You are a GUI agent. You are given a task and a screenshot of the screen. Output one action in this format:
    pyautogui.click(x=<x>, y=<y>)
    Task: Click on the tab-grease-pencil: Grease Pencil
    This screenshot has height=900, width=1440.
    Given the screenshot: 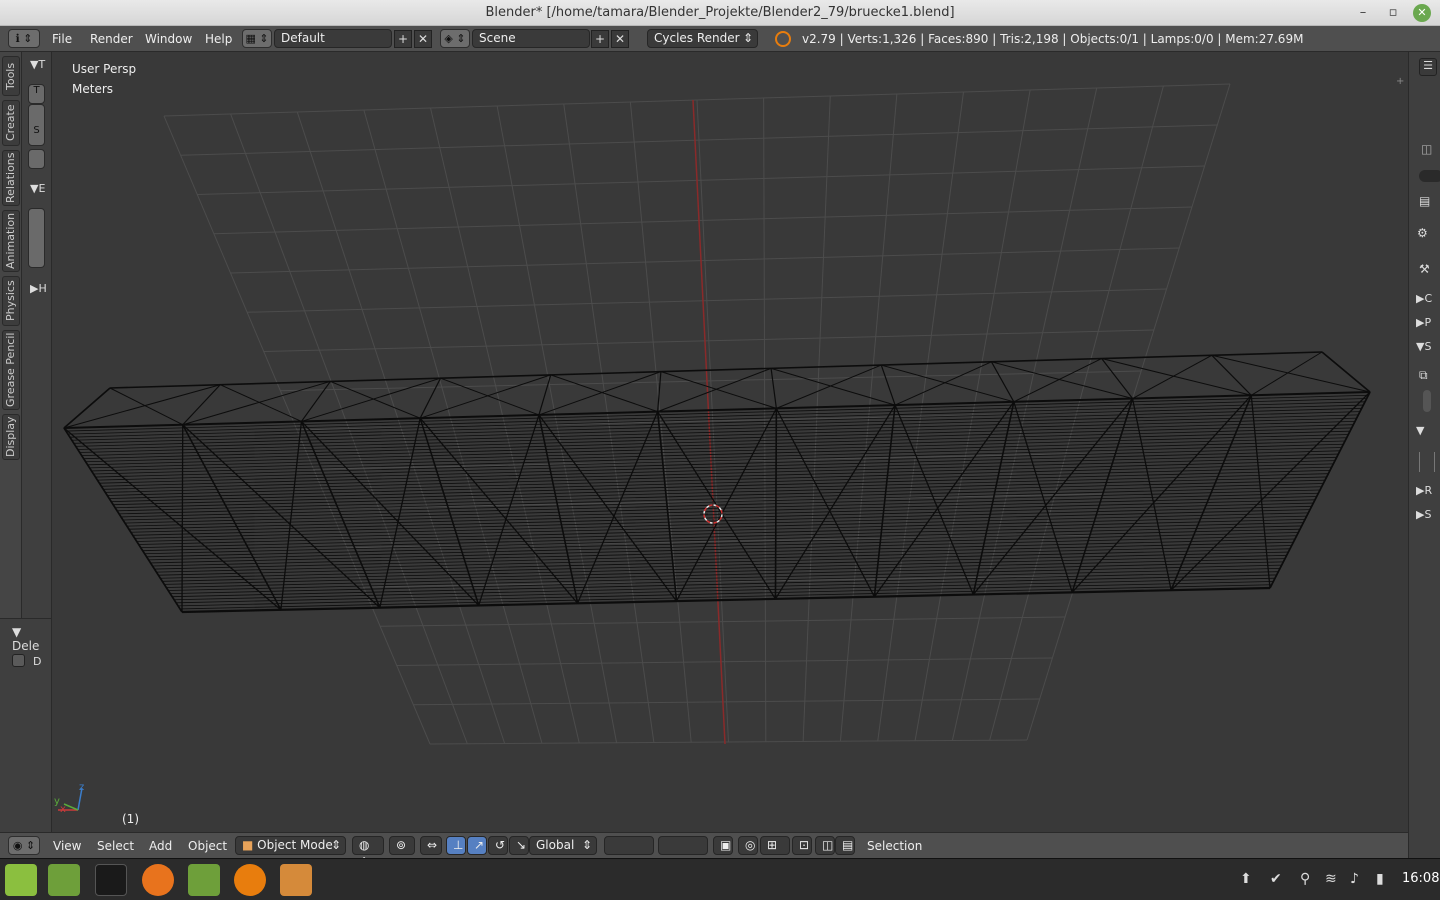 What is the action you would take?
    pyautogui.click(x=11, y=370)
    